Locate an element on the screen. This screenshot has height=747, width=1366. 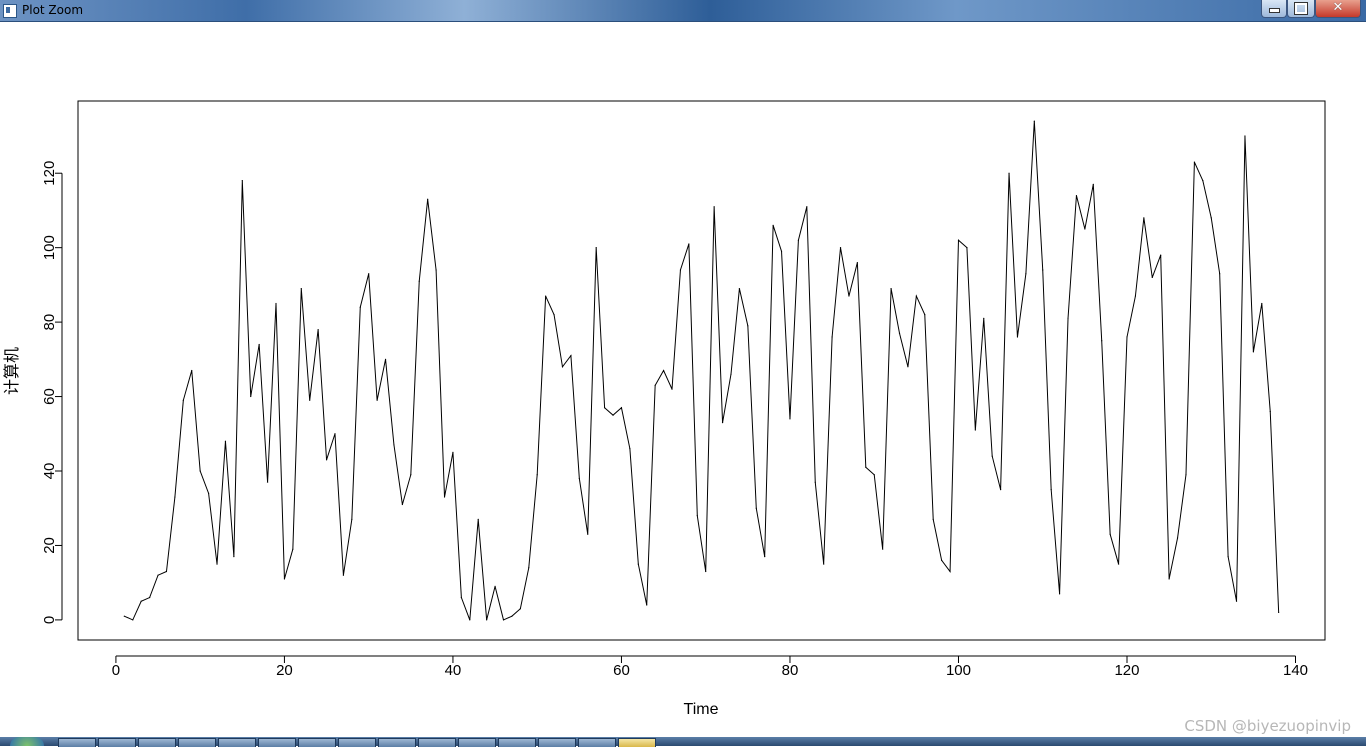
y-tick-label: 40 is located at coordinates (49, 471).